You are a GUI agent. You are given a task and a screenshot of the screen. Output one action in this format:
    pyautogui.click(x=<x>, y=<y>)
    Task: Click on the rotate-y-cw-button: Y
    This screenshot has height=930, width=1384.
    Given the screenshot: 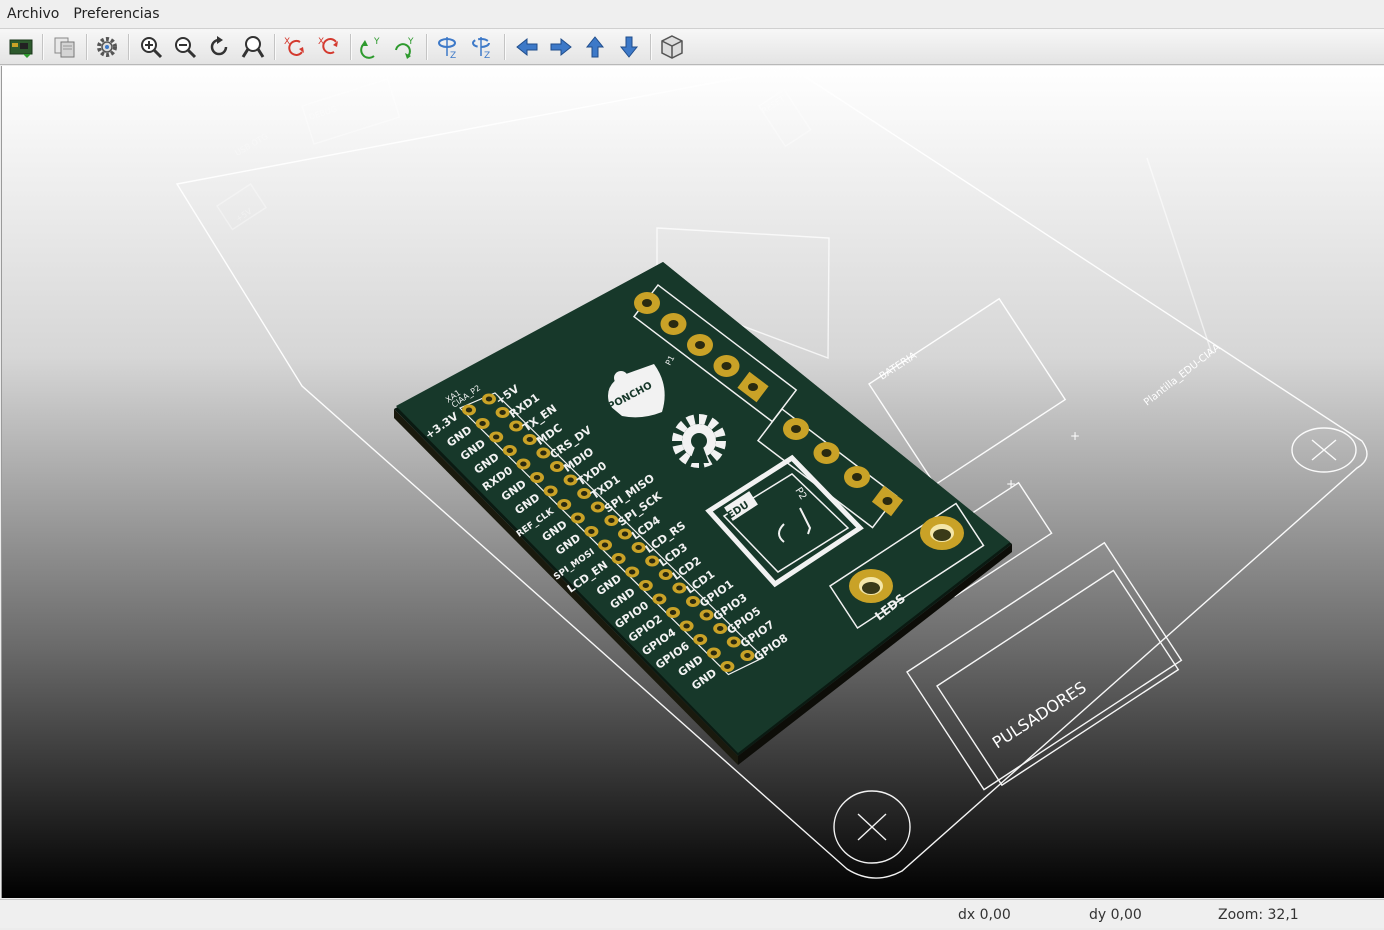 What is the action you would take?
    pyautogui.click(x=371, y=47)
    